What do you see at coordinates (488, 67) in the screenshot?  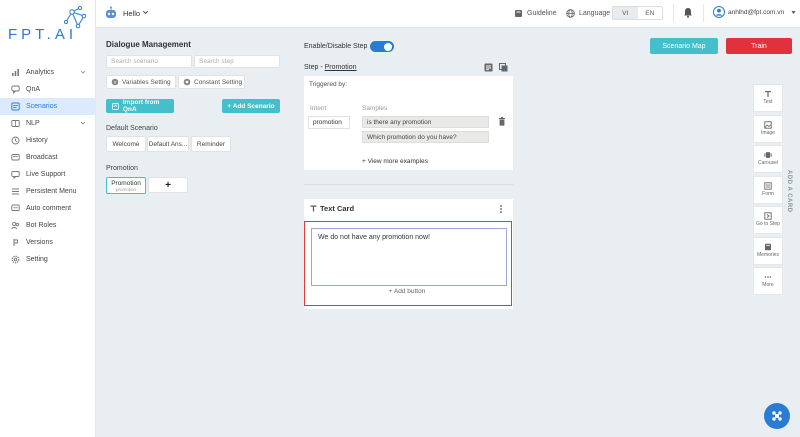 I see `list-icon` at bounding box center [488, 67].